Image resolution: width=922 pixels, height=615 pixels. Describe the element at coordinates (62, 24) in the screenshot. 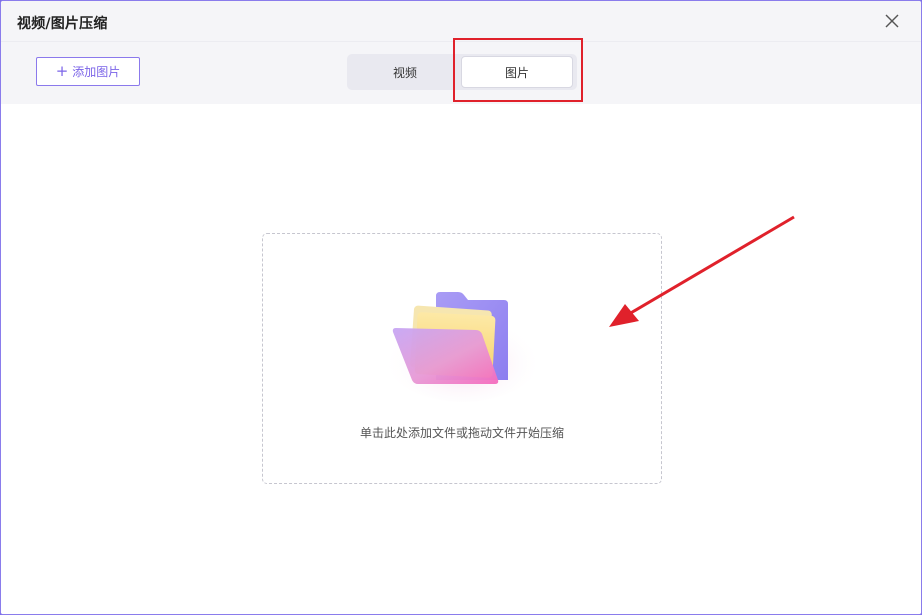

I see `dialog-title: 视频/图片压缩` at that location.